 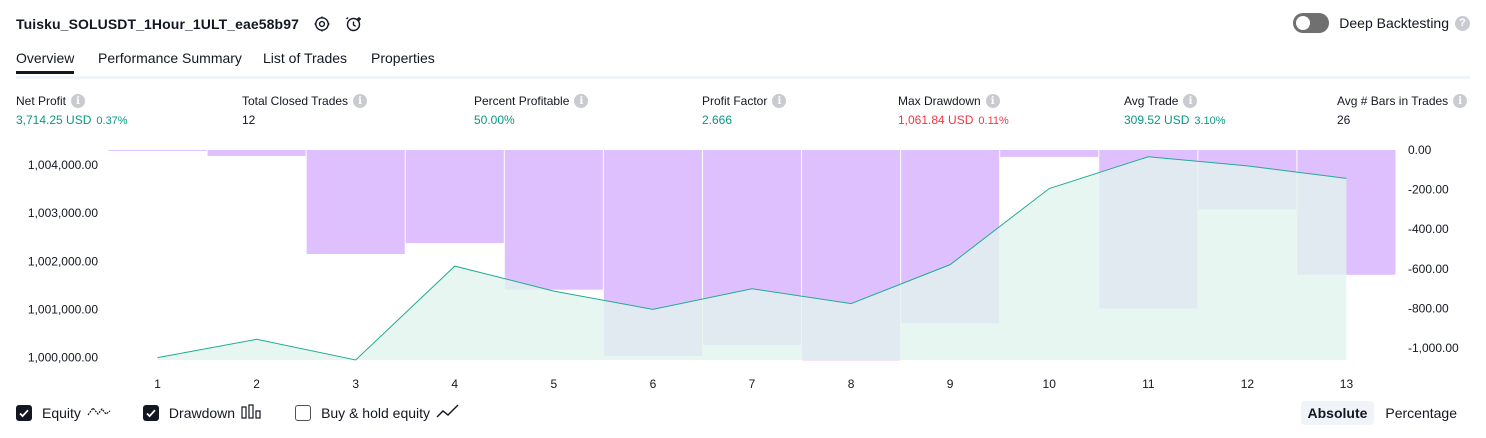 What do you see at coordinates (1462, 23) in the screenshot?
I see `help-icon: ?` at bounding box center [1462, 23].